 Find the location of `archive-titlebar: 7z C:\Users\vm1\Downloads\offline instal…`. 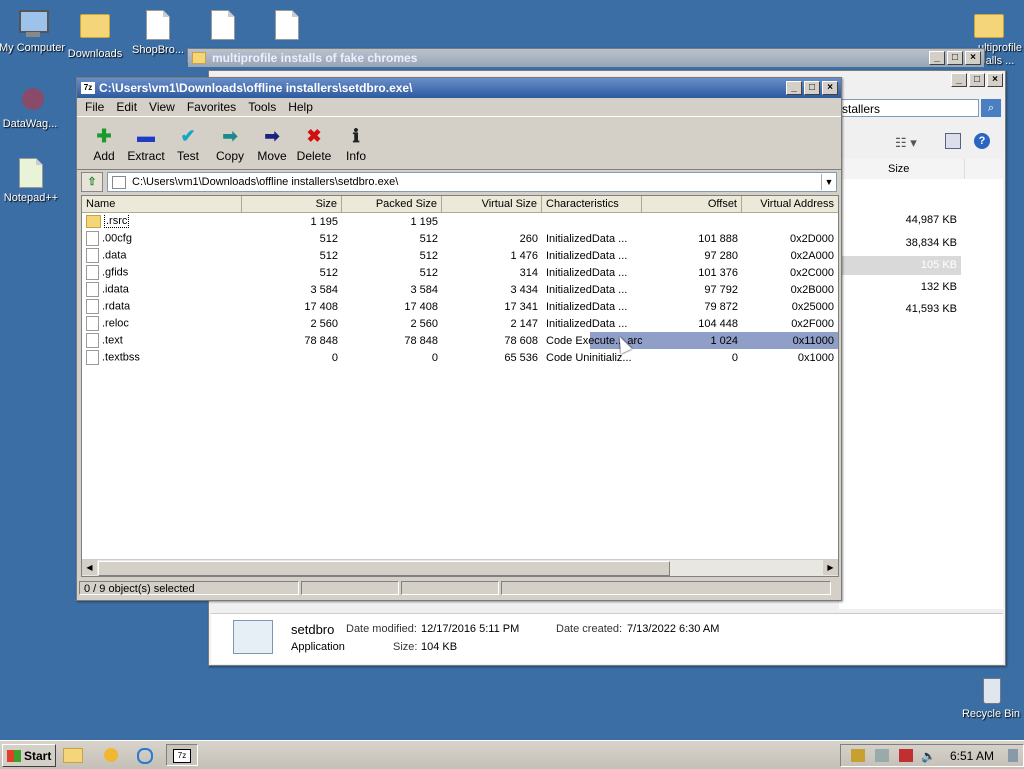

archive-titlebar: 7z C:\Users\vm1\Downloads\offline instal… is located at coordinates (459, 88).